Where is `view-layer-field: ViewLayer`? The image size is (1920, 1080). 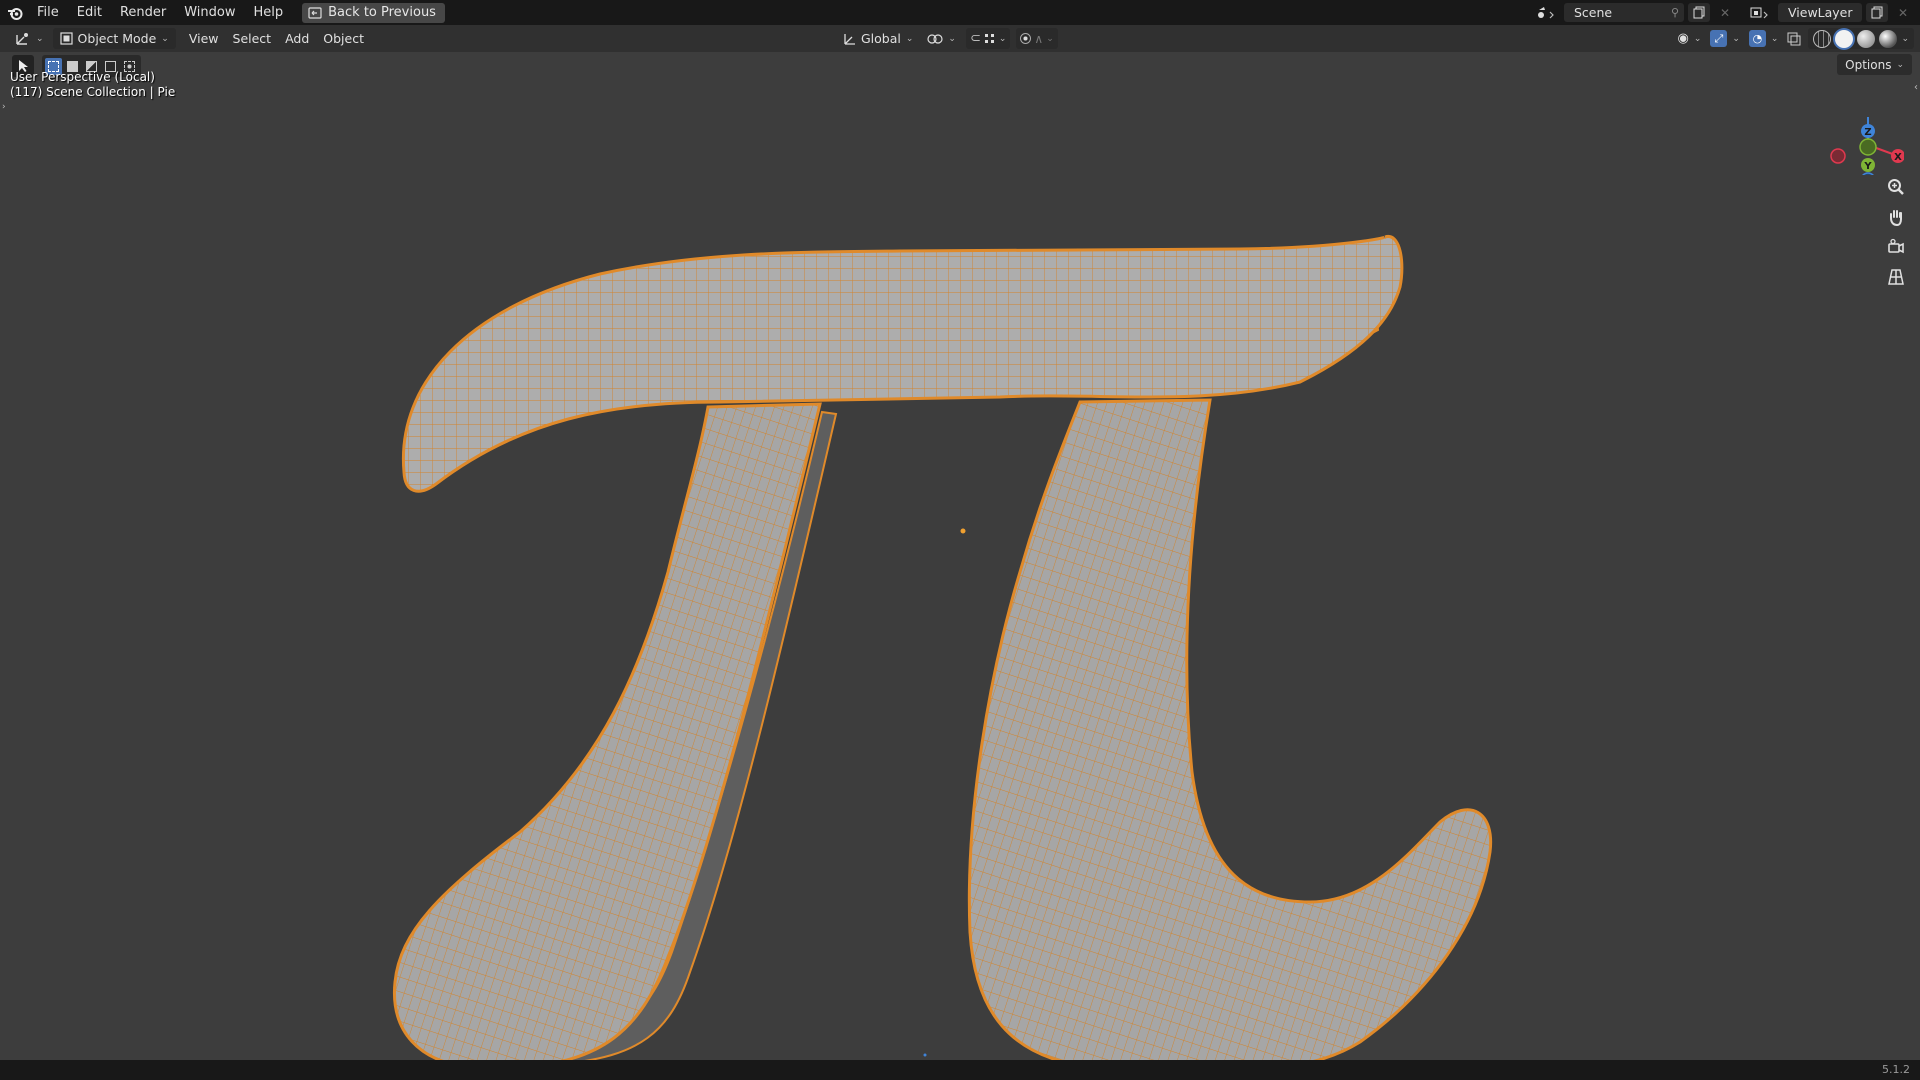 view-layer-field: ViewLayer is located at coordinates (1820, 12).